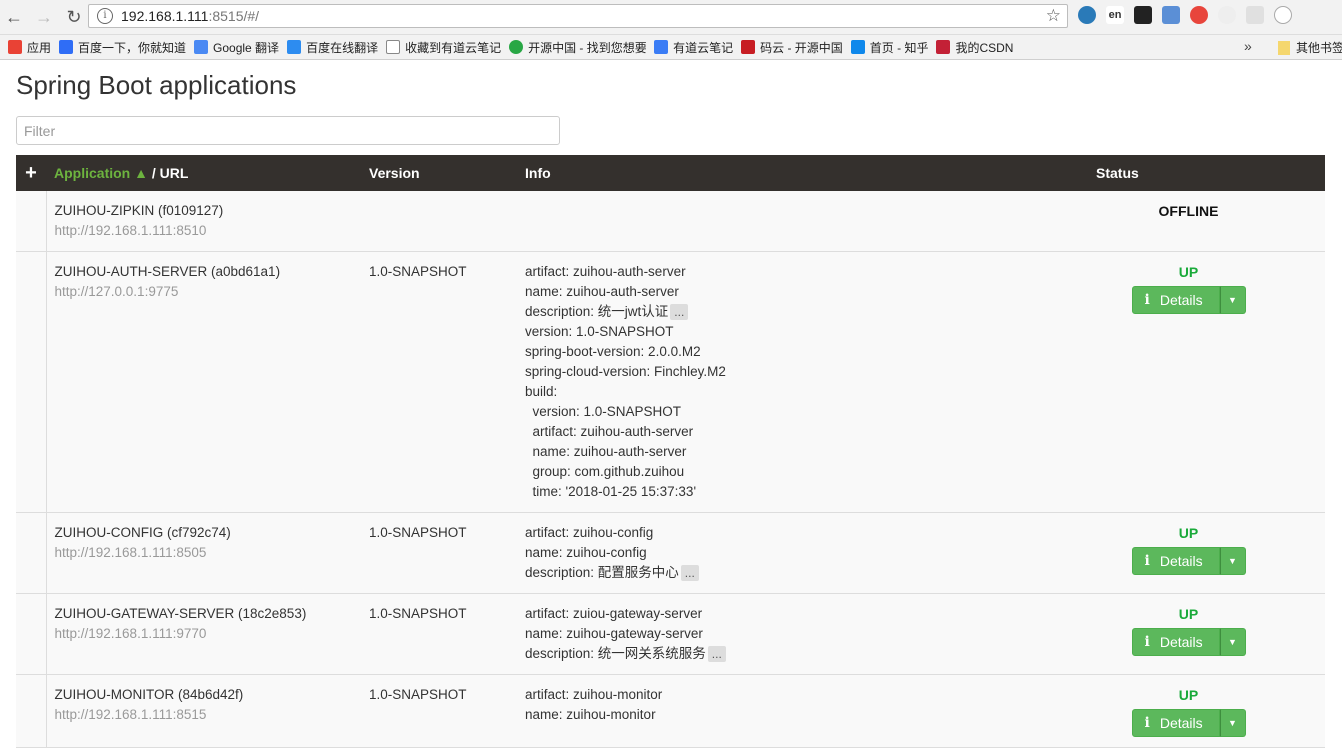  What do you see at coordinates (204, 292) in the screenshot?
I see `application-url: http://127.0.0.1:9775` at bounding box center [204, 292].